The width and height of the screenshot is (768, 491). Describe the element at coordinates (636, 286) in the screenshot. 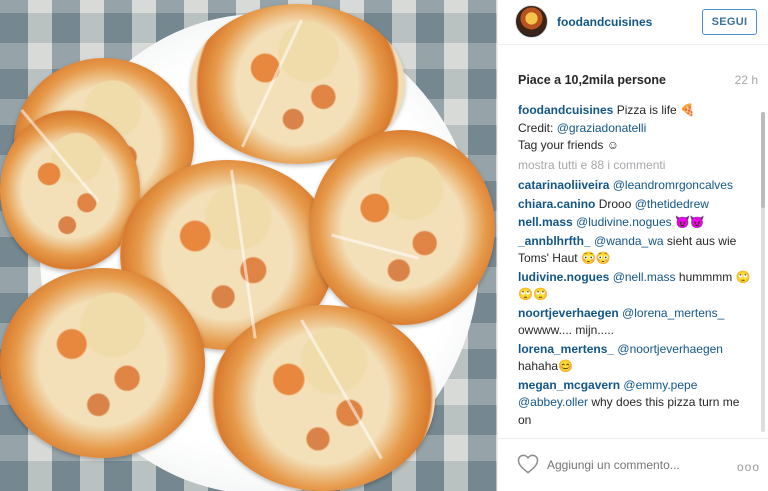

I see `comment: ludivine.nogues @nell.mass hummmm 🙄🙄🙄` at that location.